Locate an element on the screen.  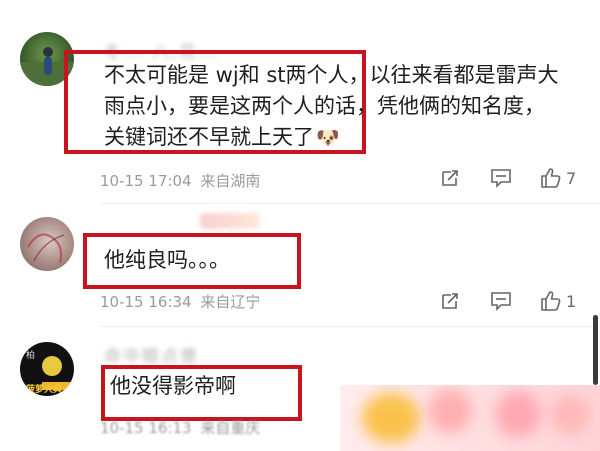
comment-text: 他没得影帝啊 is located at coordinates (173, 386).